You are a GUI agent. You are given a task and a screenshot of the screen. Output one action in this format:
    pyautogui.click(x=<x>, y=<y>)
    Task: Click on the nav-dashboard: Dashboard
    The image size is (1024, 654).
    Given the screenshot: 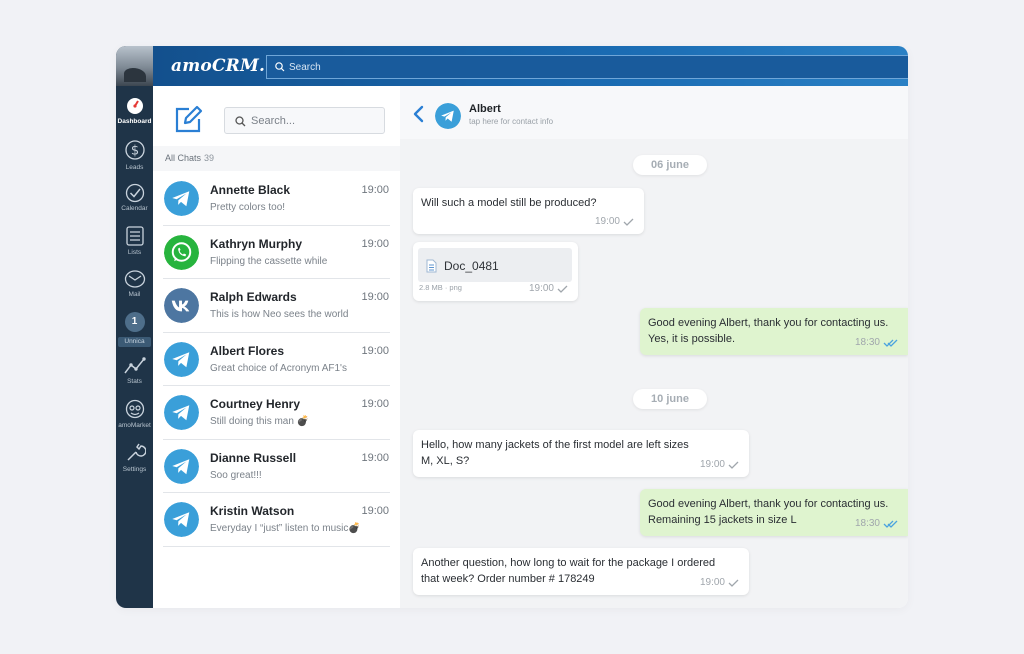 What is the action you would take?
    pyautogui.click(x=134, y=110)
    